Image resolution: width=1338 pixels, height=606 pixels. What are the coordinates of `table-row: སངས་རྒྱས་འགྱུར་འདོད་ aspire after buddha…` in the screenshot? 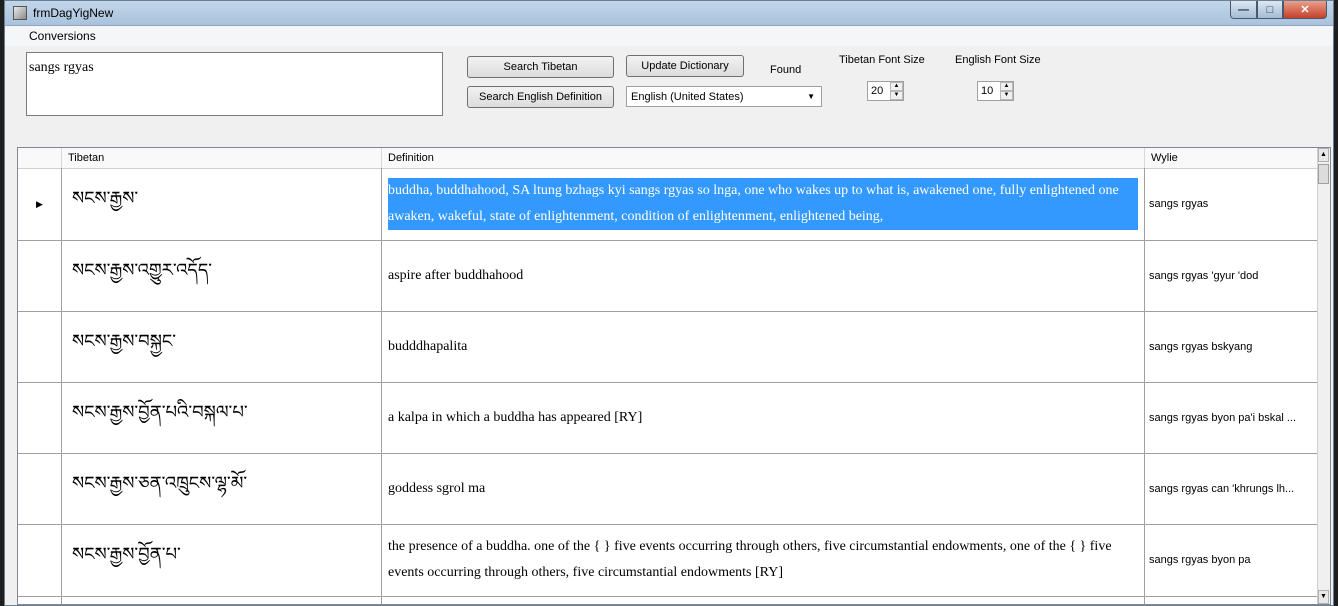 It's located at (669, 276).